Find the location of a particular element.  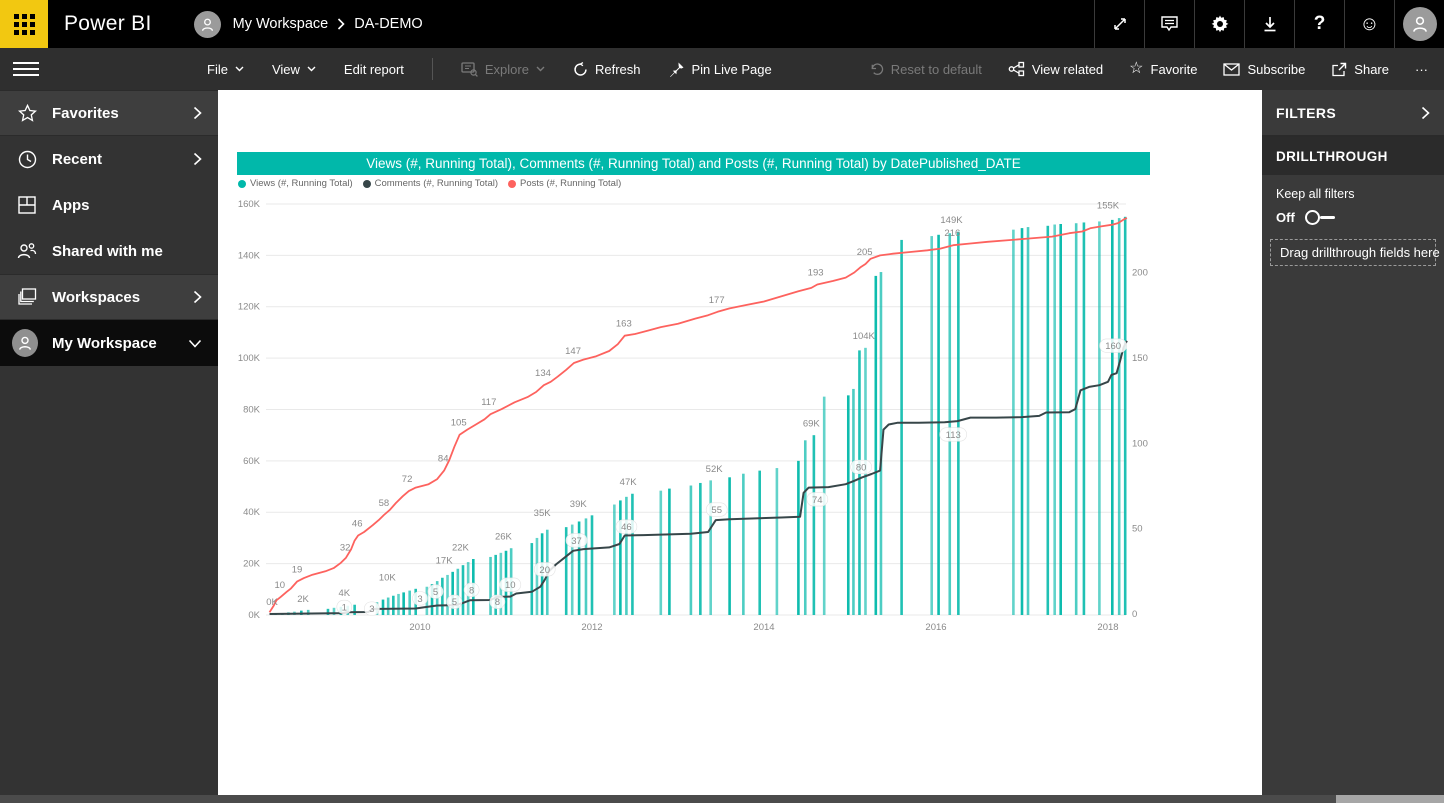

share-icon is located at coordinates (1339, 69).